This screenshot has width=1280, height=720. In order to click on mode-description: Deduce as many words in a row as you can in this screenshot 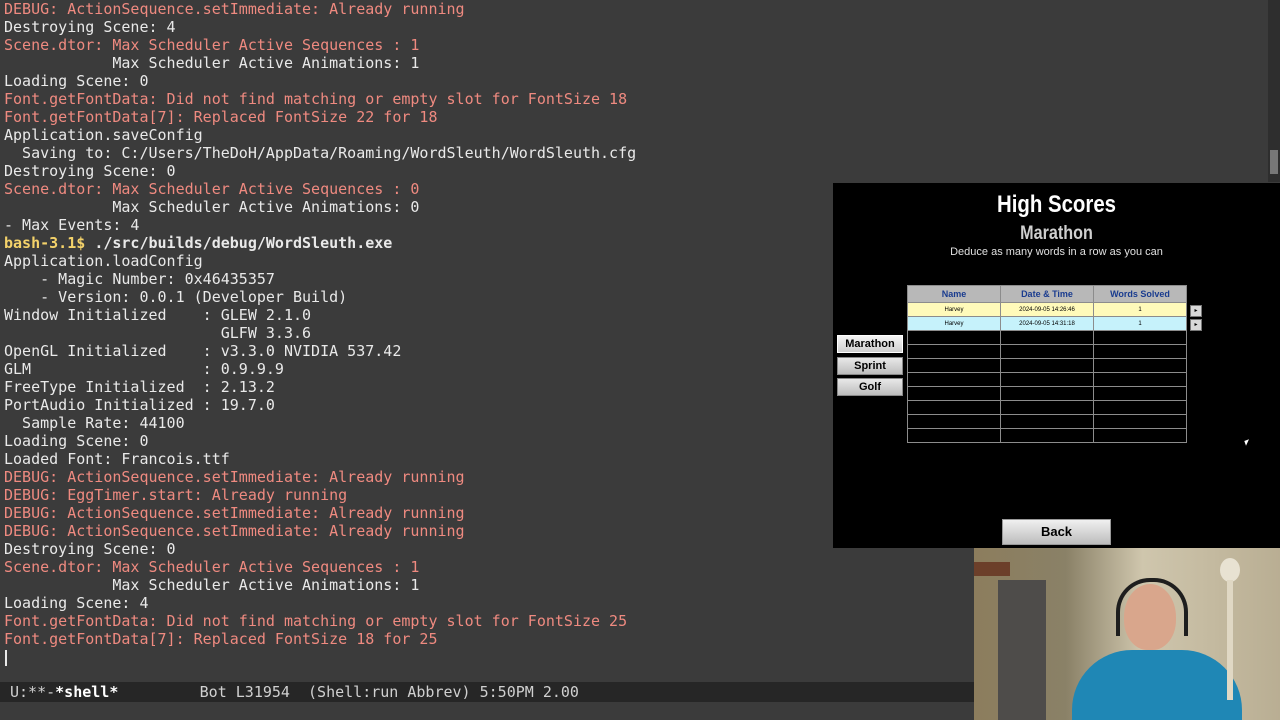, I will do `click(1056, 252)`.